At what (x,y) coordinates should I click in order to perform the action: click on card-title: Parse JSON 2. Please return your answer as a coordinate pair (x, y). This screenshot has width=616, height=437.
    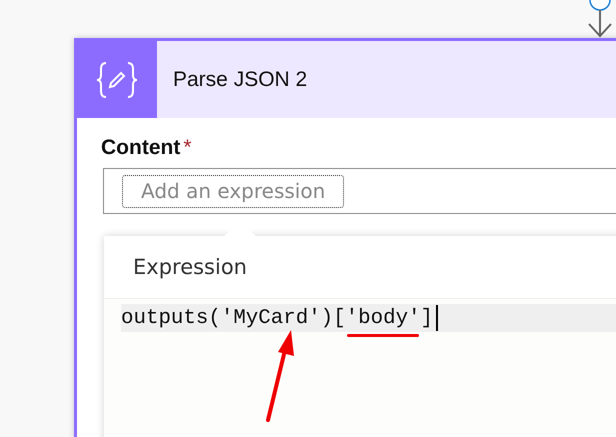
    Looking at the image, I should click on (240, 80).